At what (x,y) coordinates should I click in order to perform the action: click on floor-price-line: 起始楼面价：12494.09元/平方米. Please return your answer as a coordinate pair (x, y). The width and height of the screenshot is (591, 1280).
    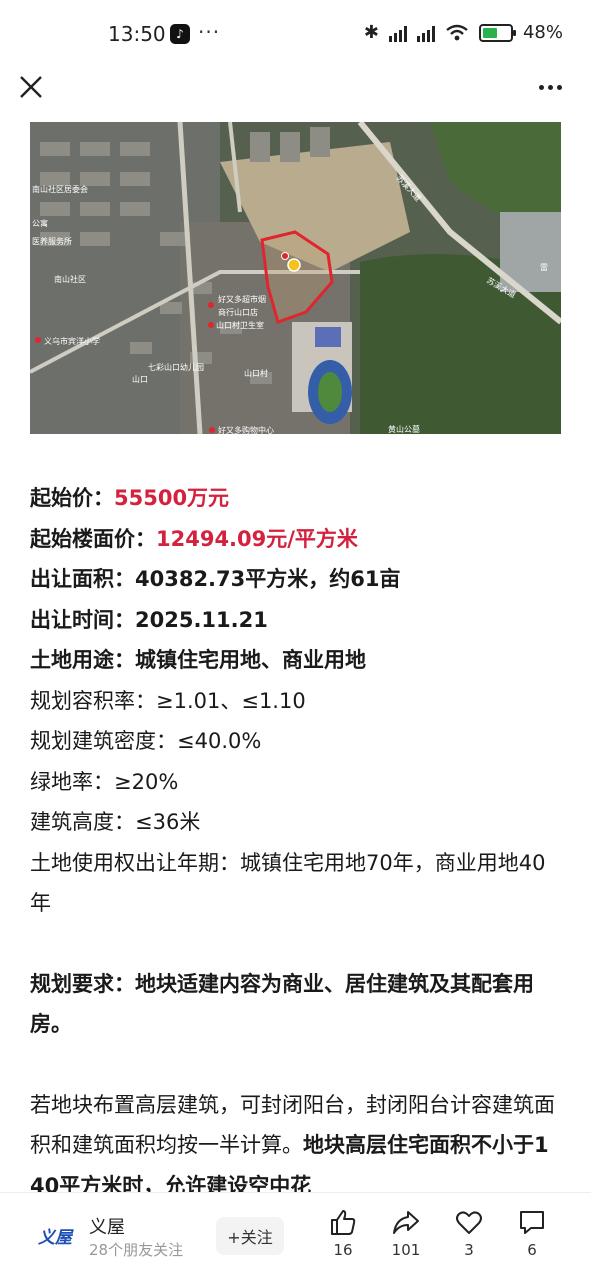
    Looking at the image, I should click on (295, 539).